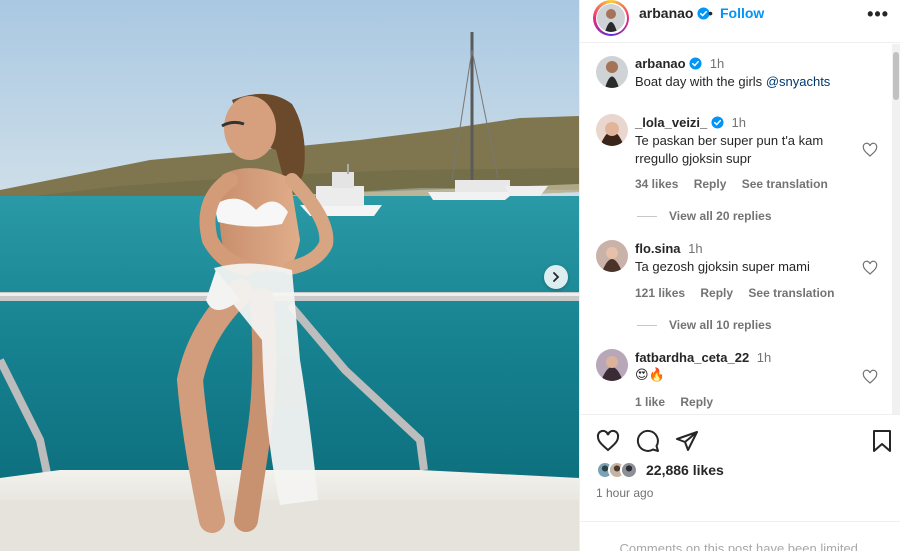  Describe the element at coordinates (882, 441) in the screenshot. I see `bookmark-icon` at that location.